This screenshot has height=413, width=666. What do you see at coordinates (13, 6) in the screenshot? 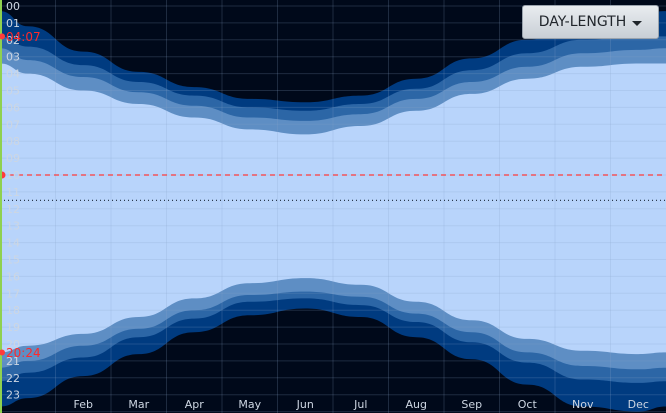
I see `y-tick-label: 00` at bounding box center [13, 6].